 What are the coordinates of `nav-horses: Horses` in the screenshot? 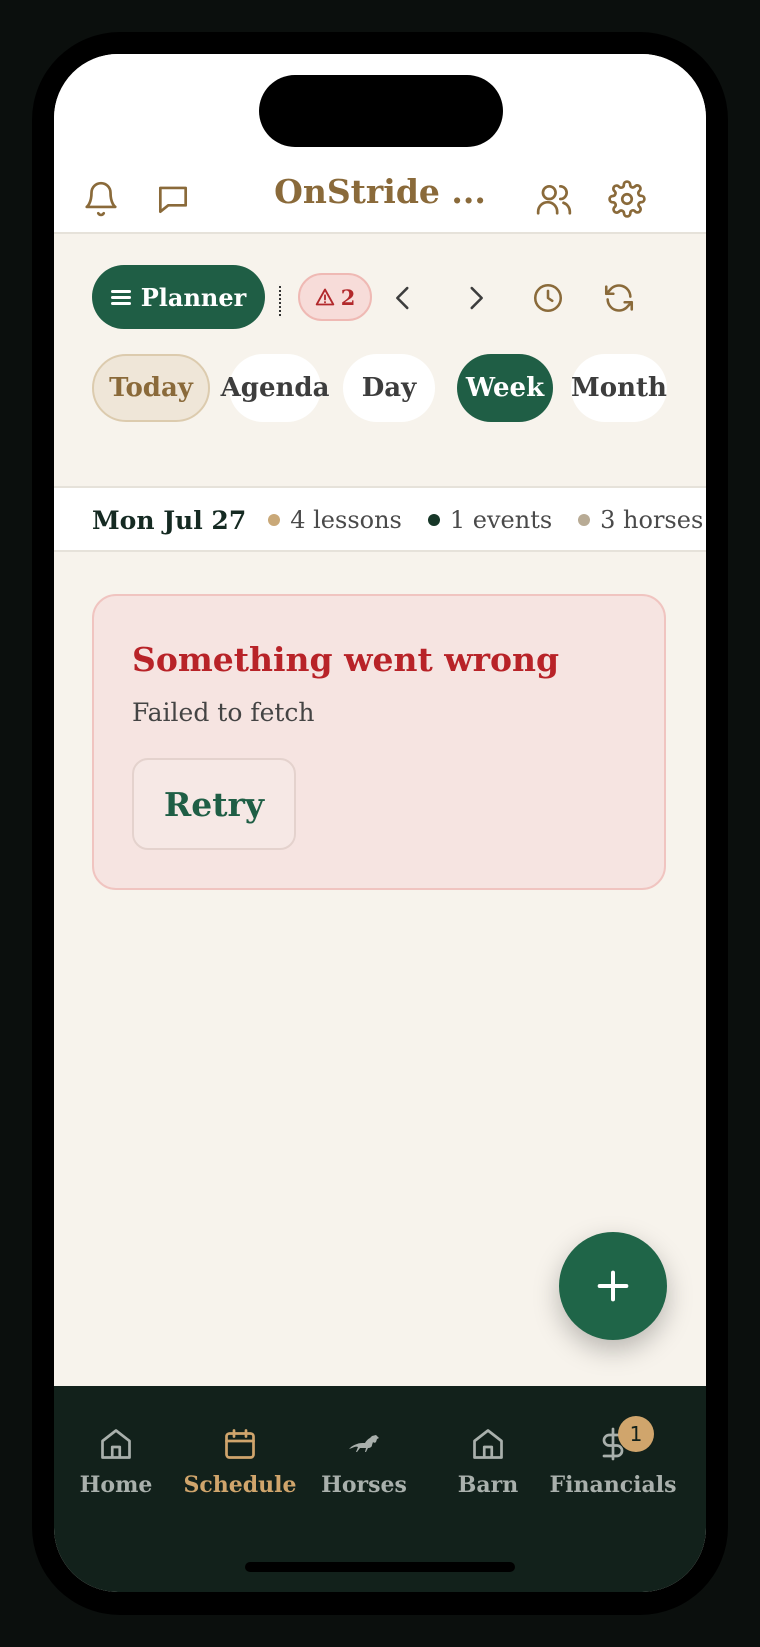 It's located at (364, 1464).